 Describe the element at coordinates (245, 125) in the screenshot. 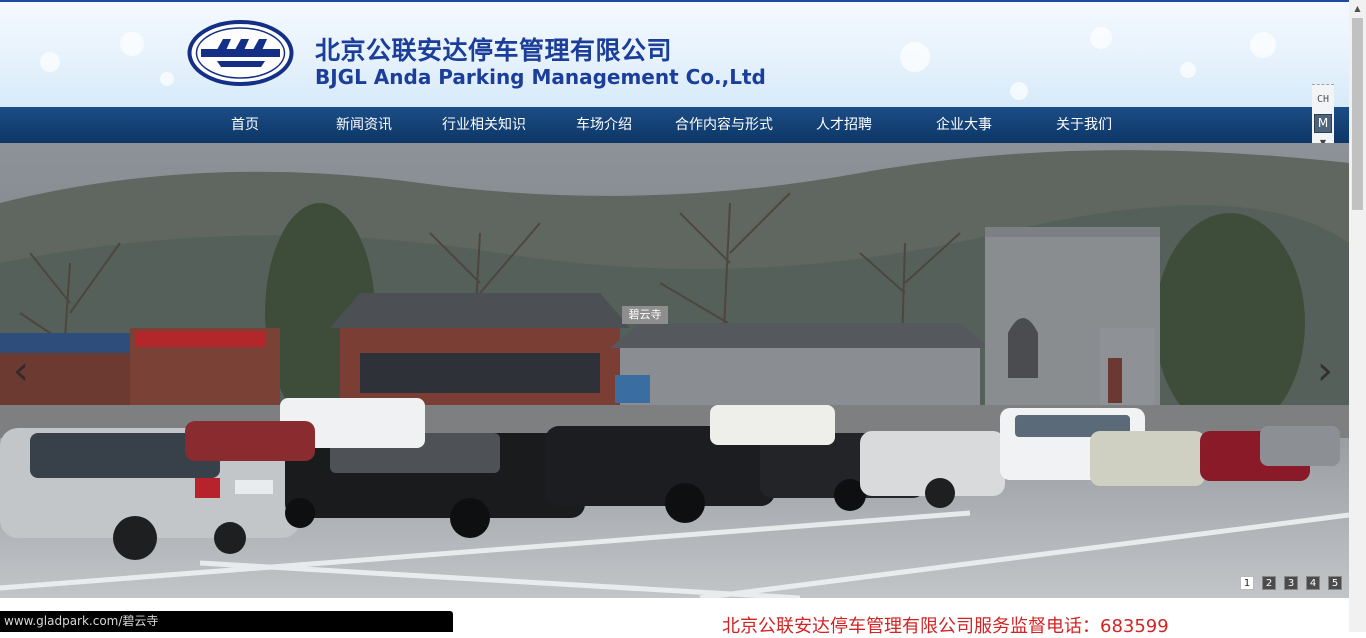

I see `nav-item-home: 首页` at that location.